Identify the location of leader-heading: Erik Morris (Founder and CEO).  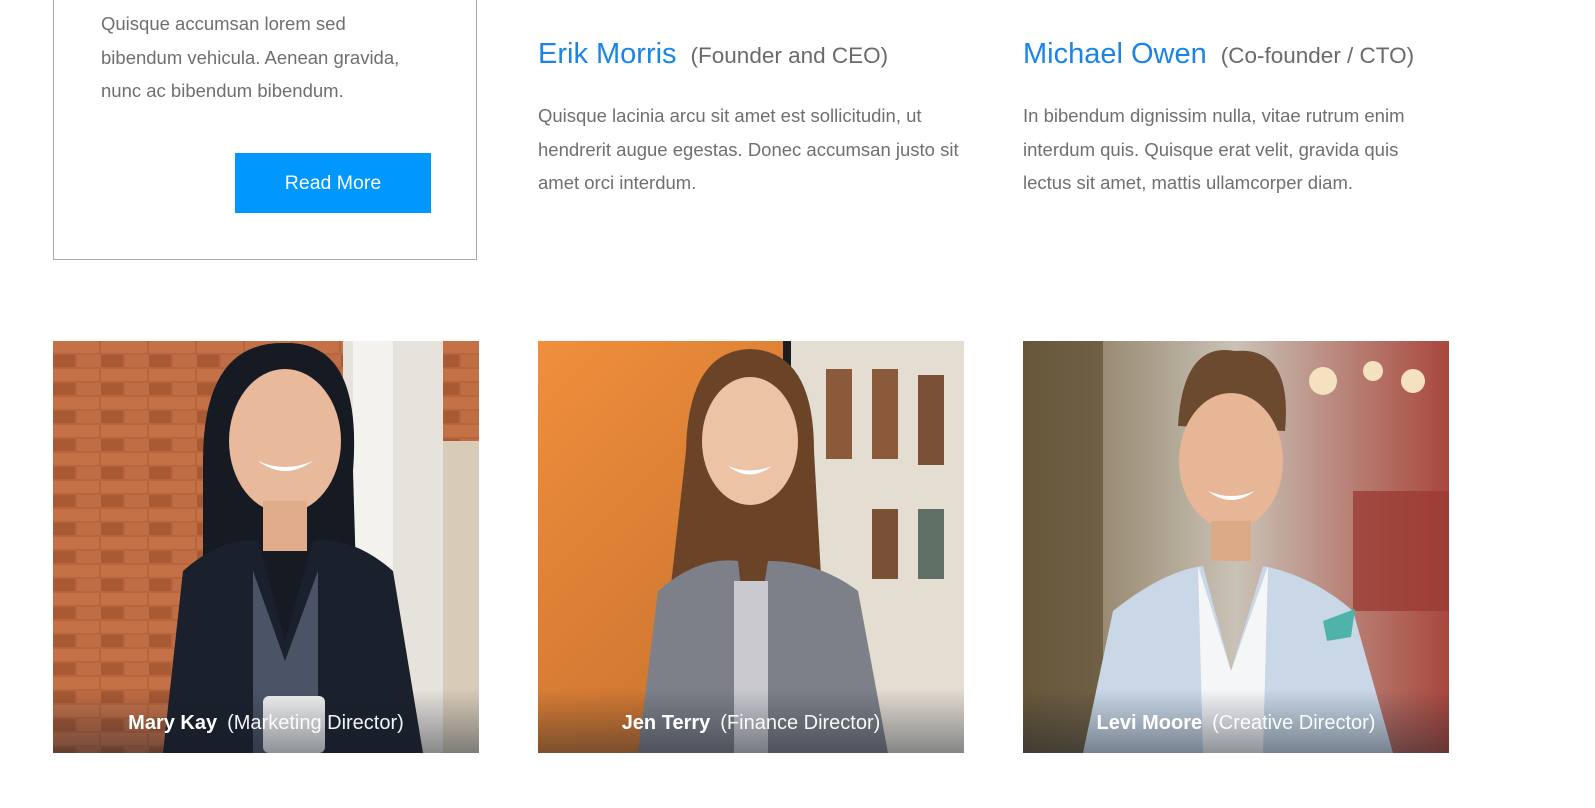
(753, 54).